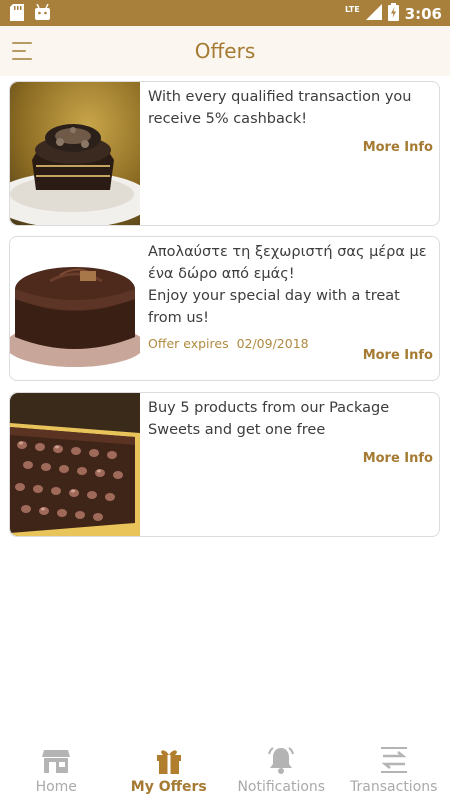  Describe the element at coordinates (75, 308) in the screenshot. I see `chocolate-cake-photo` at that location.